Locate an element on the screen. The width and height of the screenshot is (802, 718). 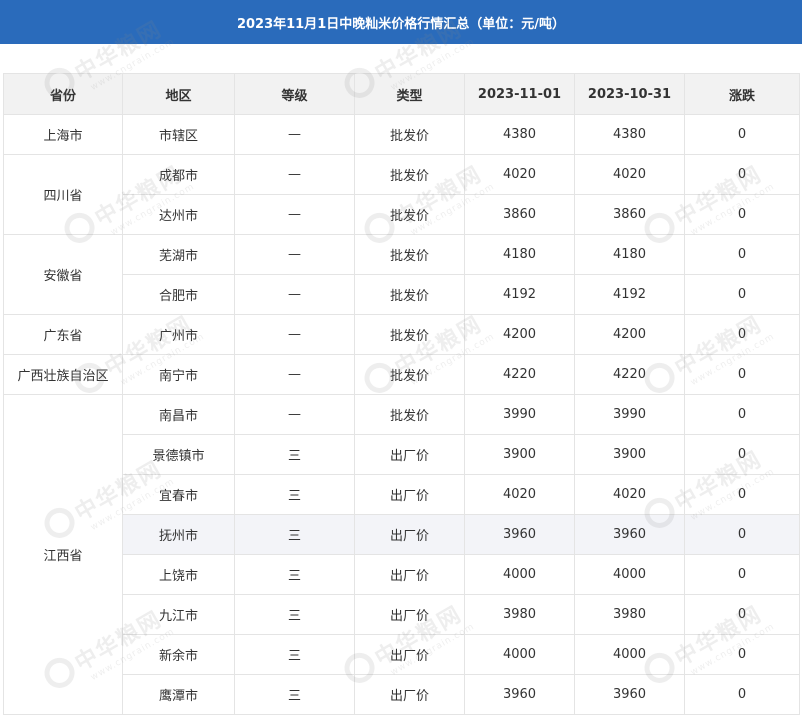
table-row: 合肥市 — 批发价 4192 4192 0 is located at coordinates (402, 294).